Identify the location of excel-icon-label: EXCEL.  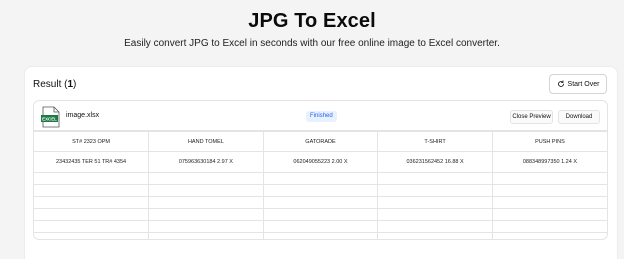
(49, 119).